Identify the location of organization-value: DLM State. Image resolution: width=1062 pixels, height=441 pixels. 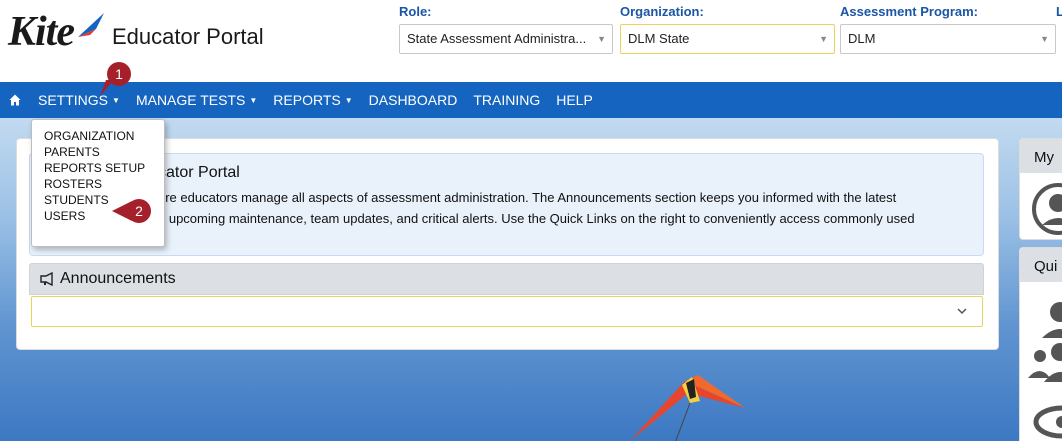
(659, 38).